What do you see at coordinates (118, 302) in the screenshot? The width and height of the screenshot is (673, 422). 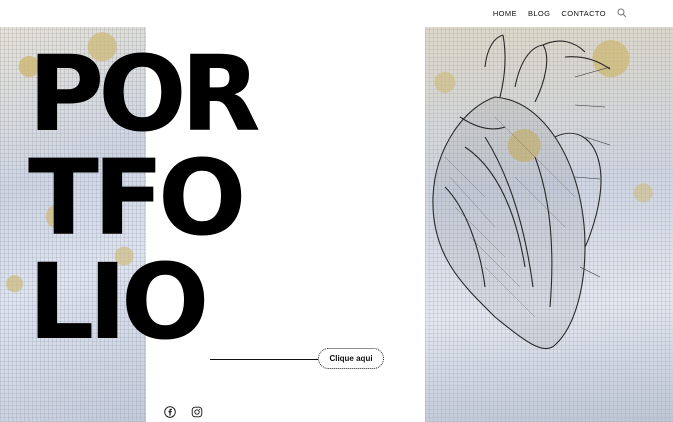 I see `title-line-3: LIO` at bounding box center [118, 302].